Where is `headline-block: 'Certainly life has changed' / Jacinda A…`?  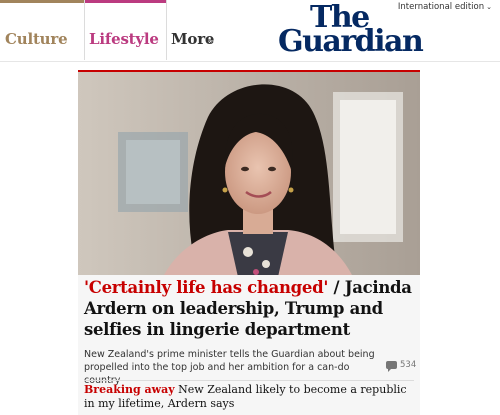 headline-block: 'Certainly life has changed' / Jacinda A… is located at coordinates (249, 308).